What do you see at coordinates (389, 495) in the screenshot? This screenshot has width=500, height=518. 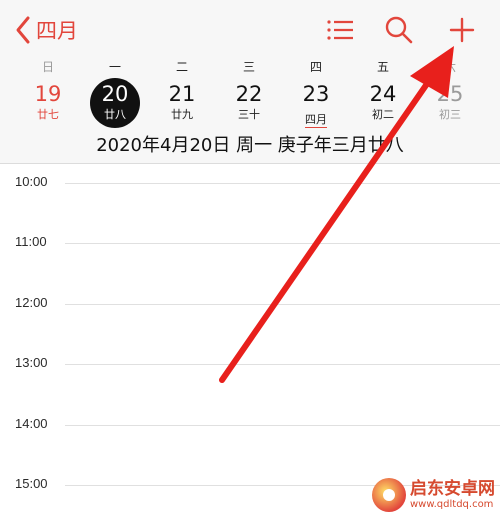 I see `watermark-logo-icon` at bounding box center [389, 495].